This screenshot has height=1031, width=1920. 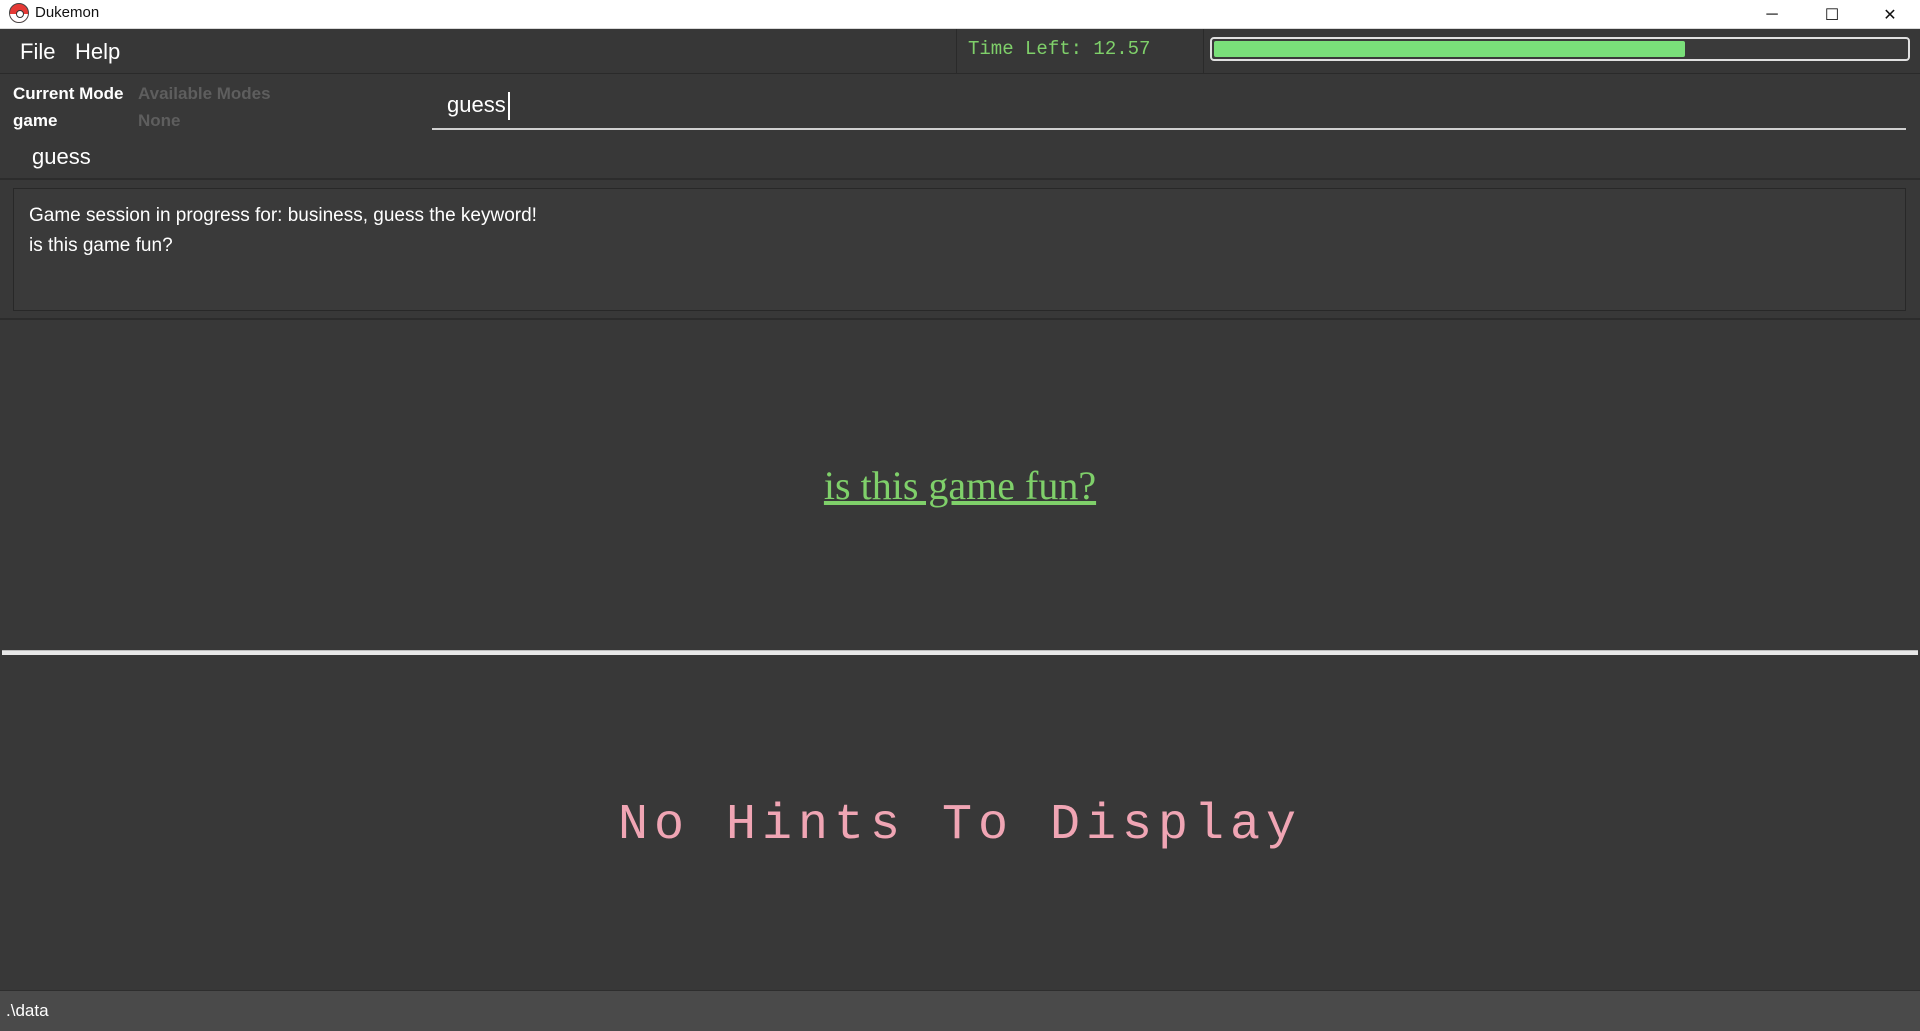 What do you see at coordinates (1832, 14) in the screenshot?
I see `maximize-button: ☐` at bounding box center [1832, 14].